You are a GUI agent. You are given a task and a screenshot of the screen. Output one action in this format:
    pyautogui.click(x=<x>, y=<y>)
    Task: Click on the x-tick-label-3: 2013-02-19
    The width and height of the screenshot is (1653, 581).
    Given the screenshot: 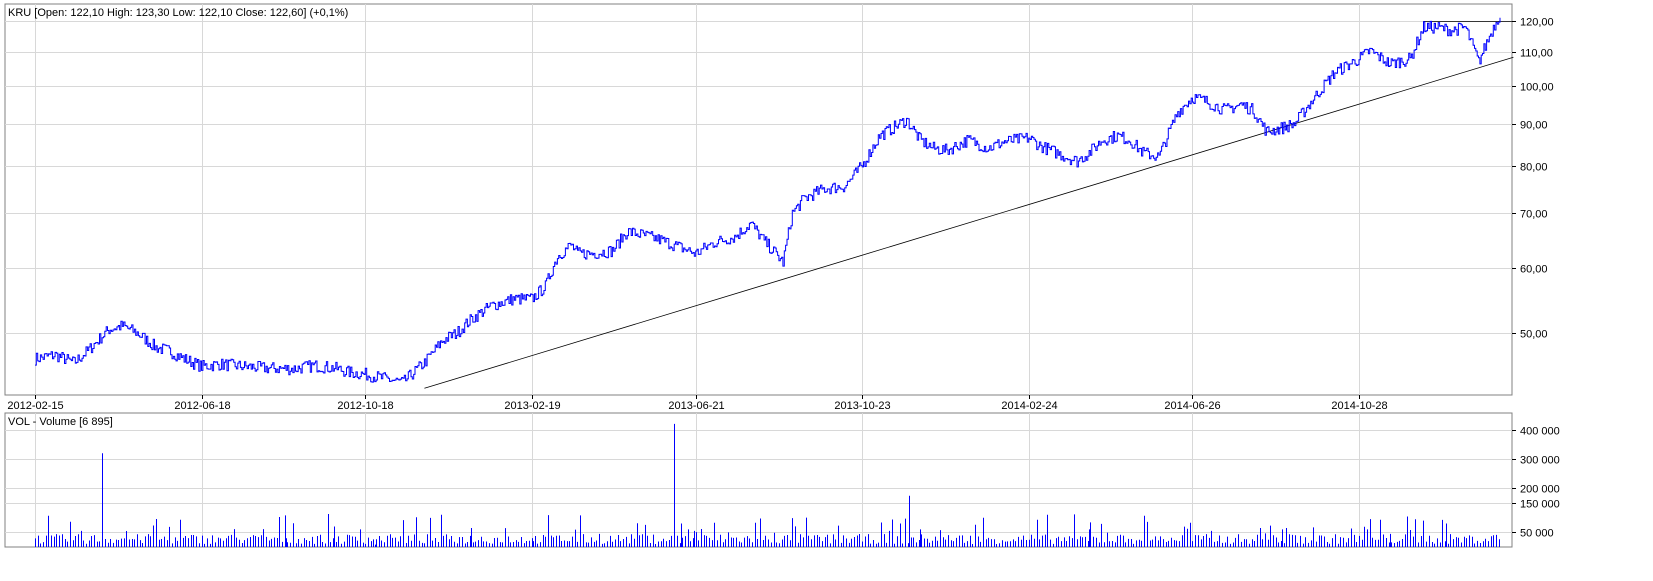 What is the action you would take?
    pyautogui.click(x=532, y=406)
    